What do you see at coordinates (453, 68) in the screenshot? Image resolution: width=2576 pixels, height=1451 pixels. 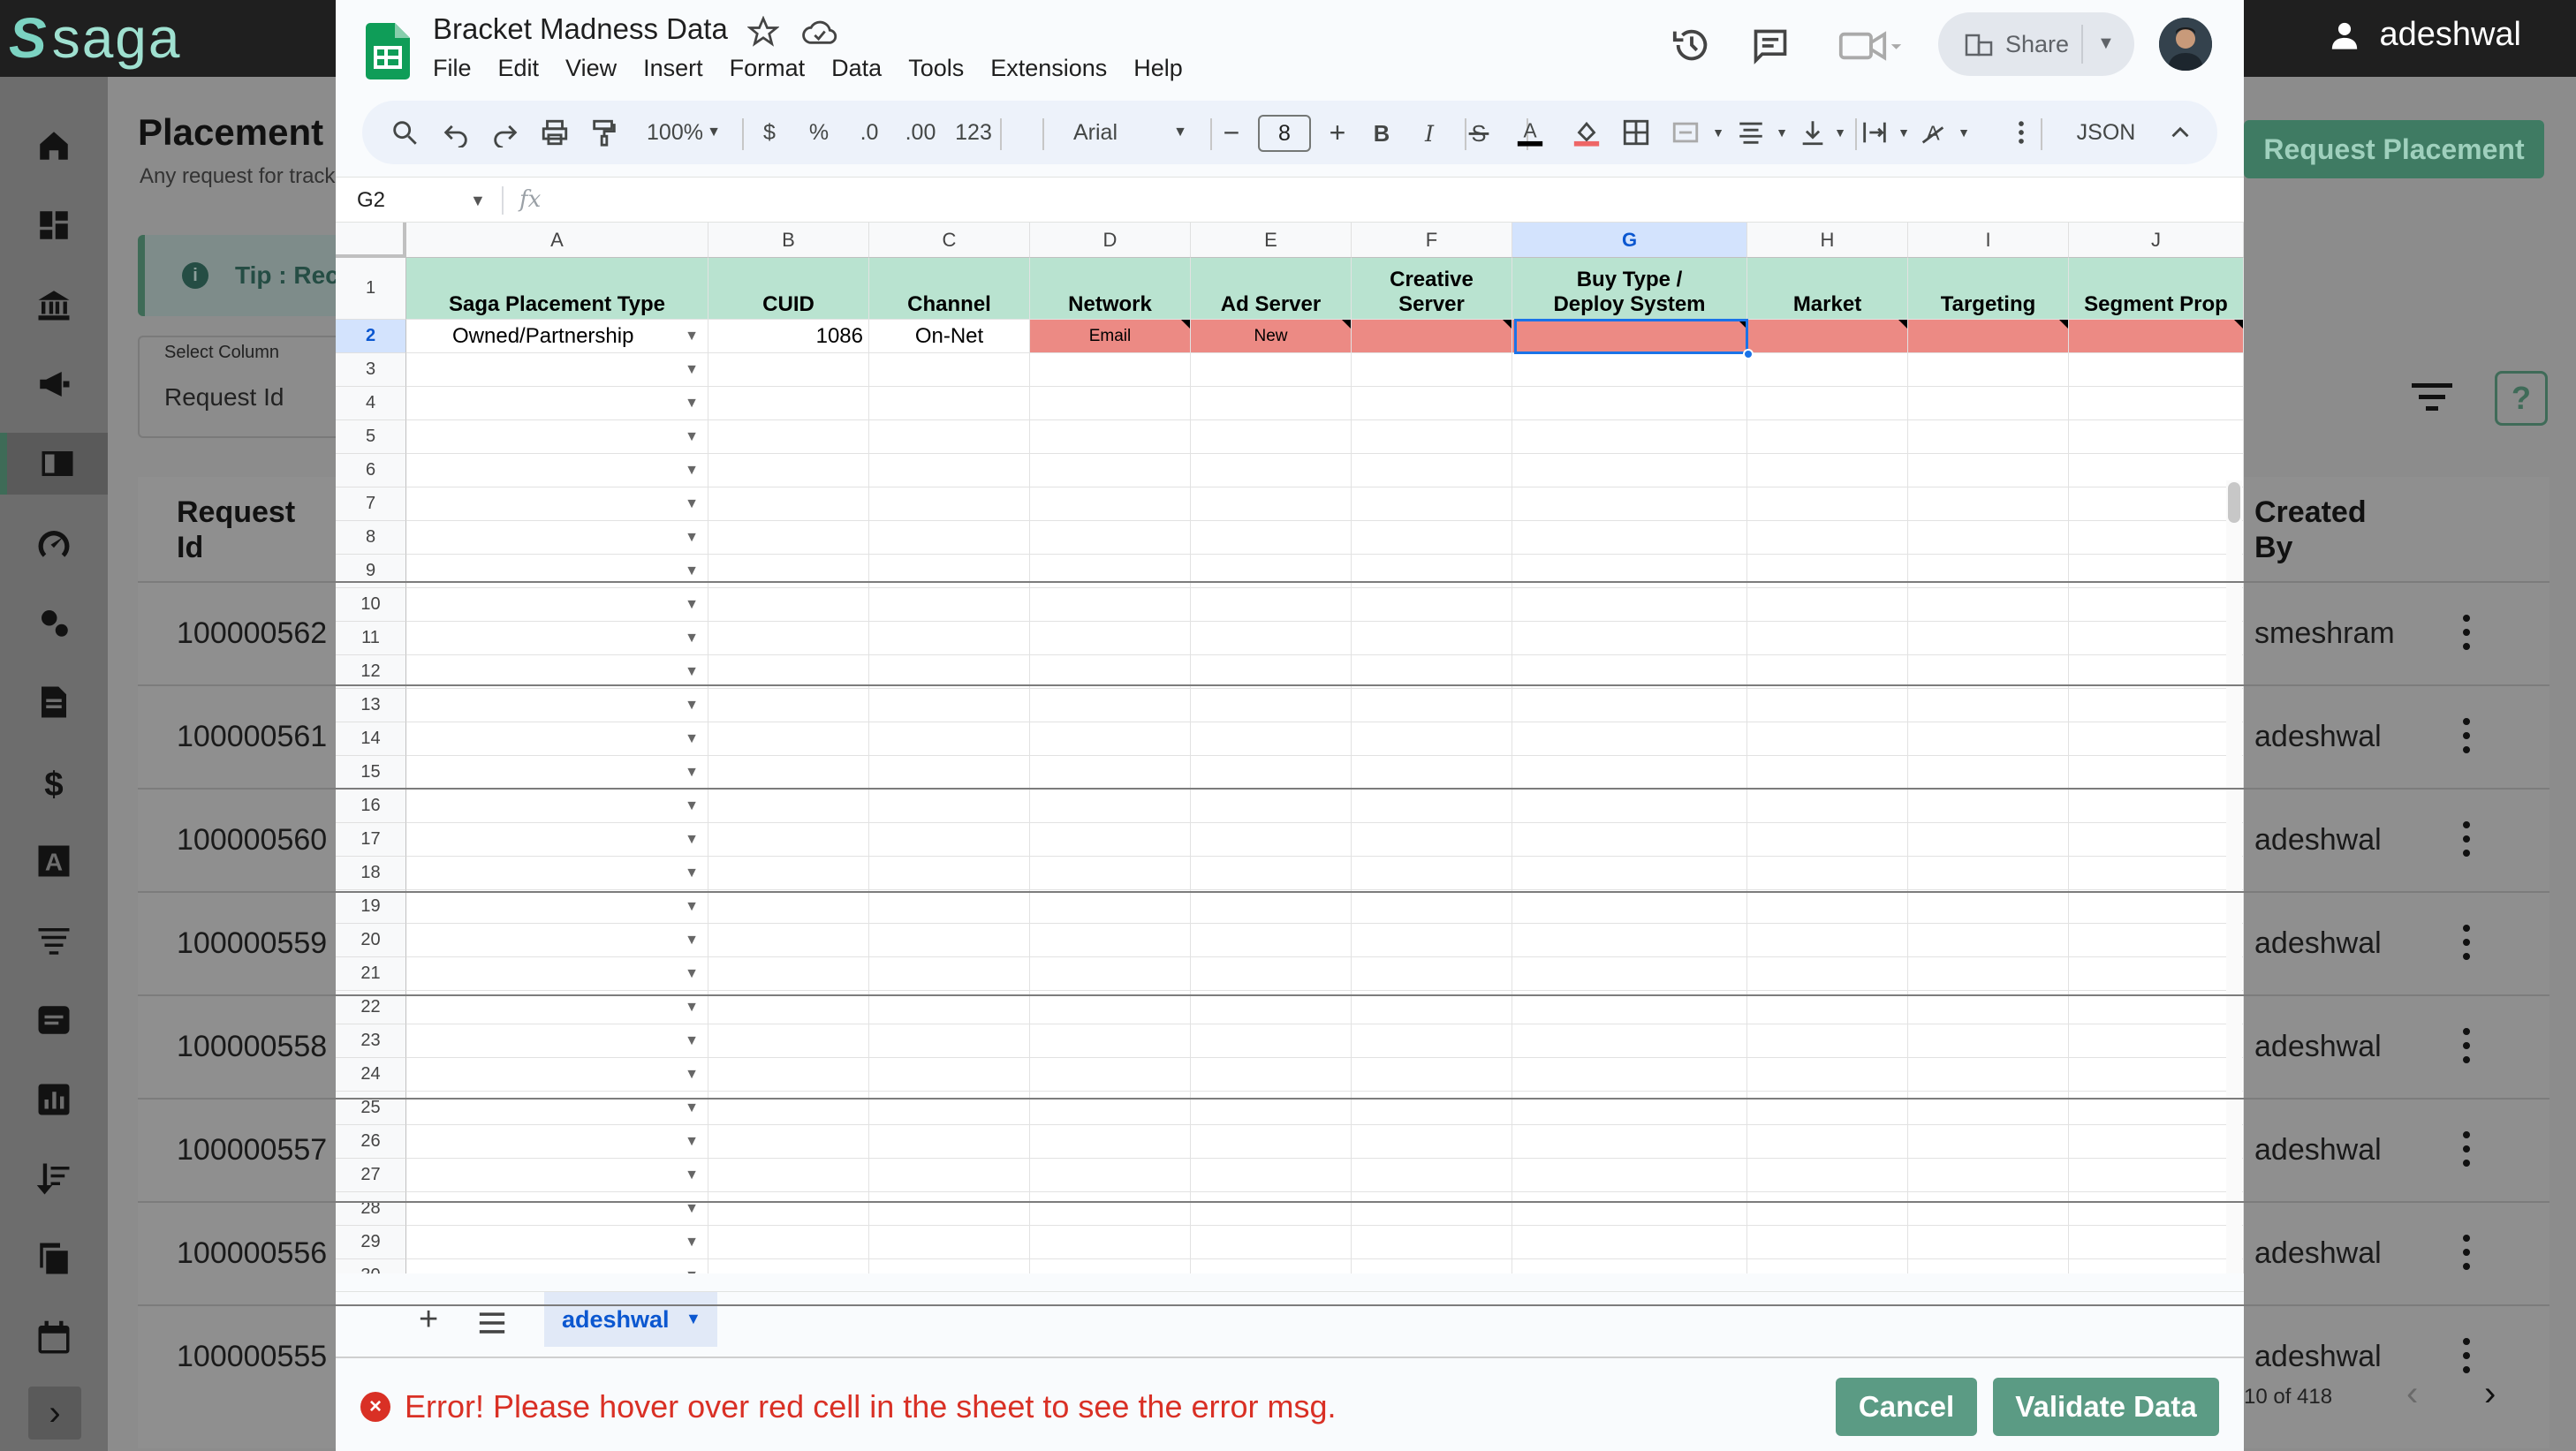 I see `menu-file: File` at bounding box center [453, 68].